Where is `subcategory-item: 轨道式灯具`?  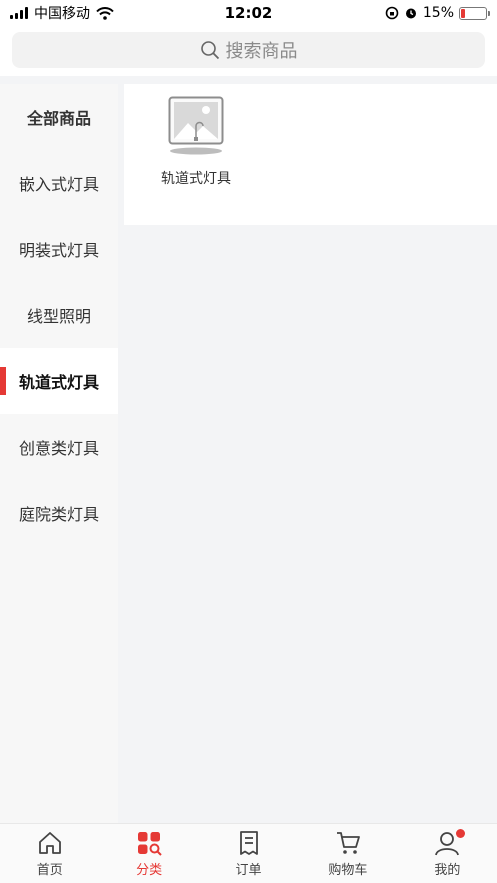 subcategory-item: 轨道式灯具 is located at coordinates (196, 142).